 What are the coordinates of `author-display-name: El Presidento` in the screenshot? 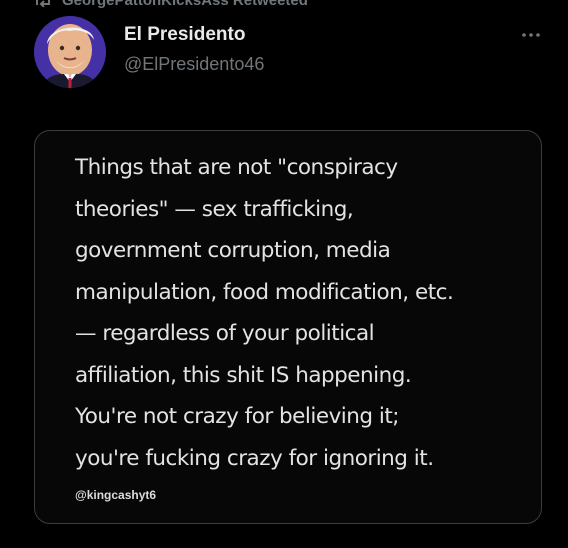 It's located at (184, 35).